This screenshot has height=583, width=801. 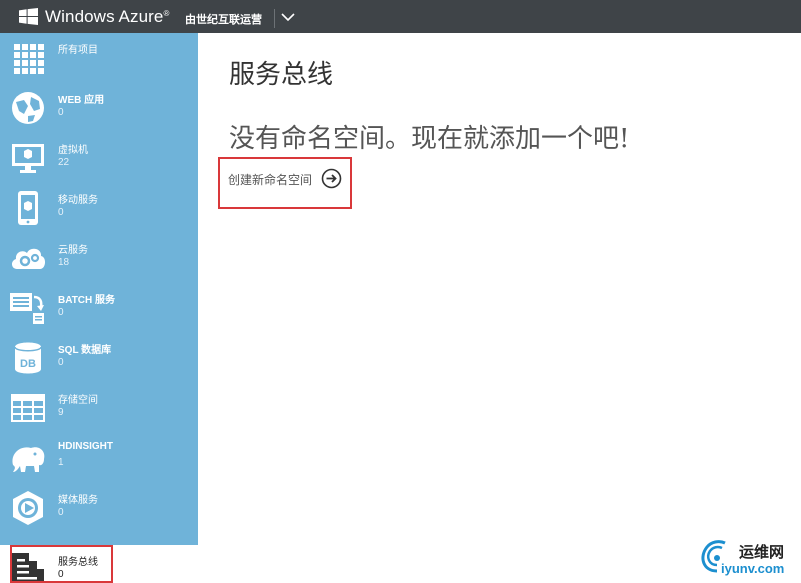 What do you see at coordinates (99, 458) in the screenshot?
I see `sidebar-item-hdinsight: HDINSIGHT 1` at bounding box center [99, 458].